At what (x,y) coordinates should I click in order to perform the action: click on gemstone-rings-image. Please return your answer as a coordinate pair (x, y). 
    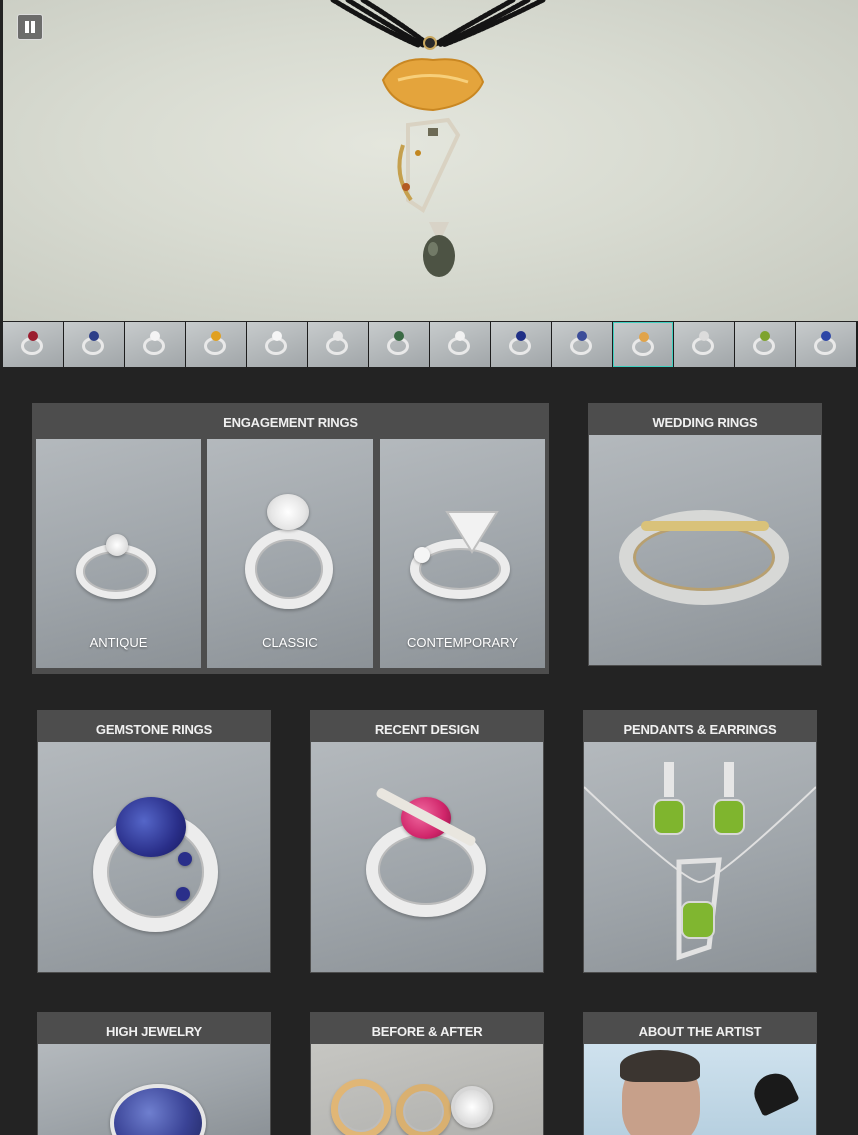
    Looking at the image, I should click on (154, 857).